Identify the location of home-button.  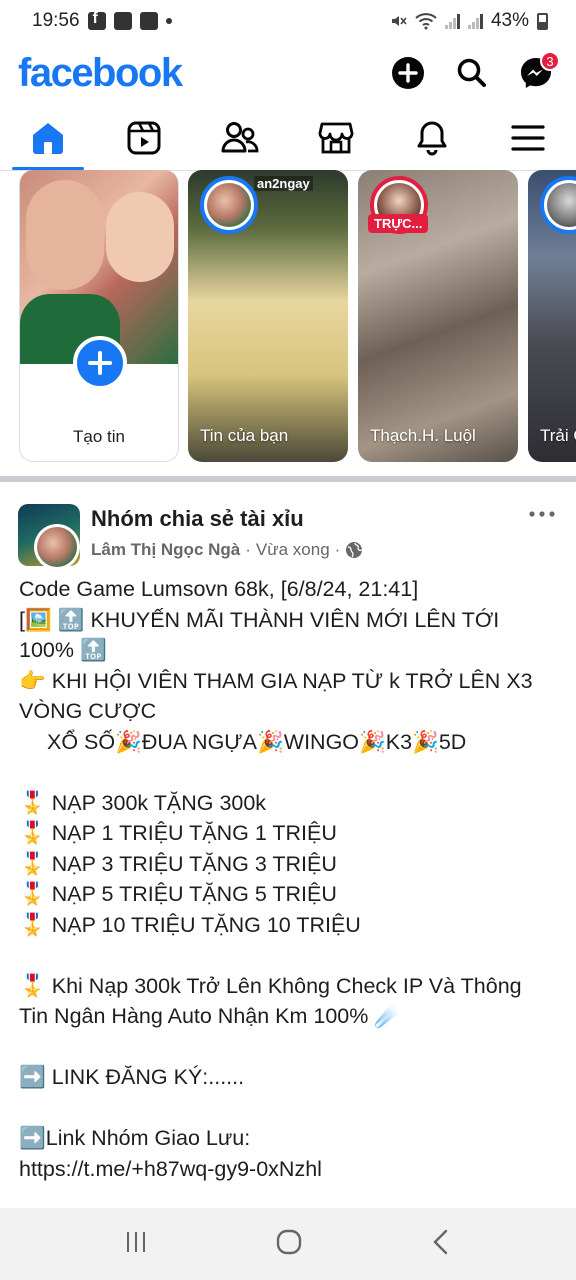
(289, 1244).